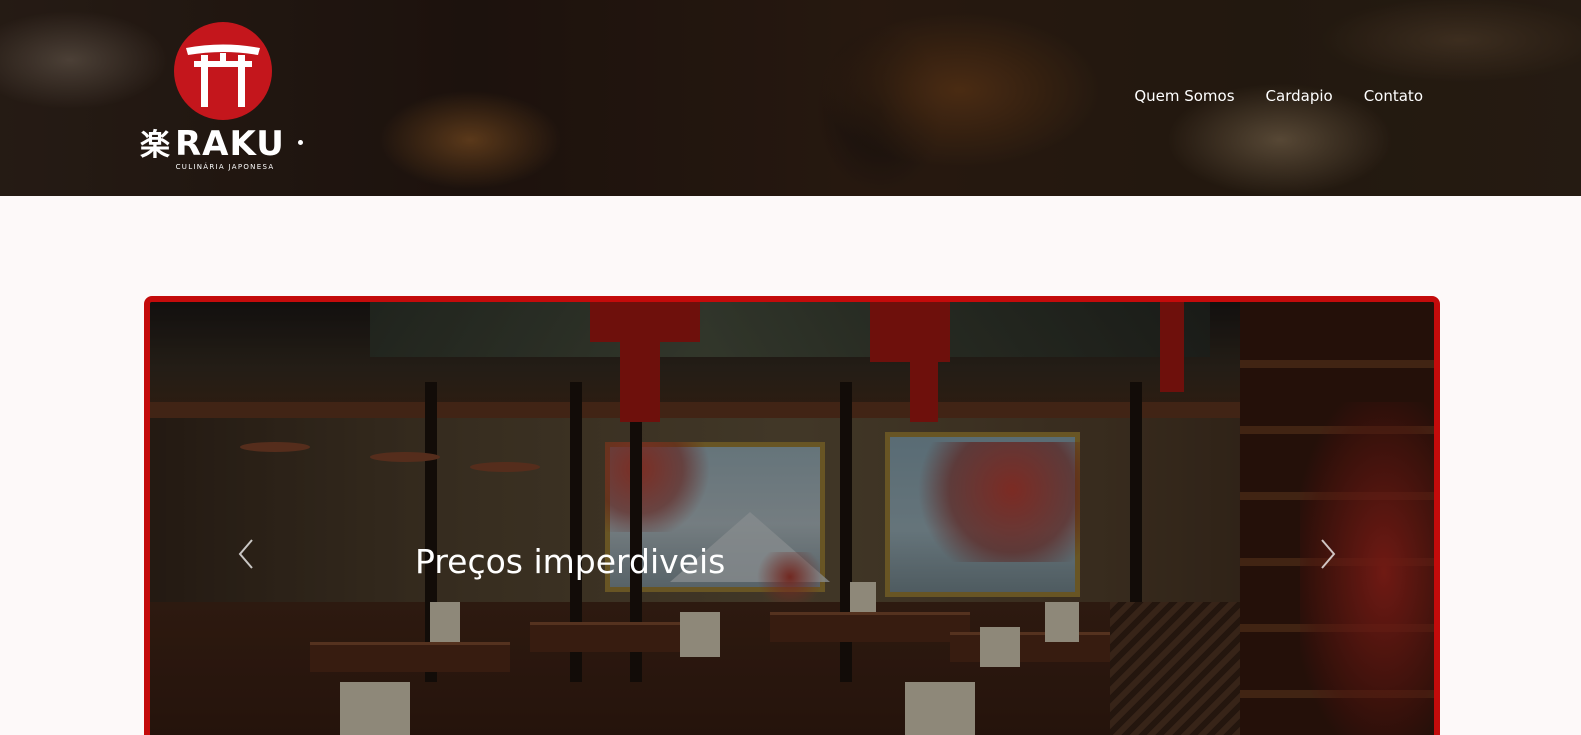 The height and width of the screenshot is (735, 1581). What do you see at coordinates (1299, 96) in the screenshot?
I see `nav-link-cardapio: Cardapio` at bounding box center [1299, 96].